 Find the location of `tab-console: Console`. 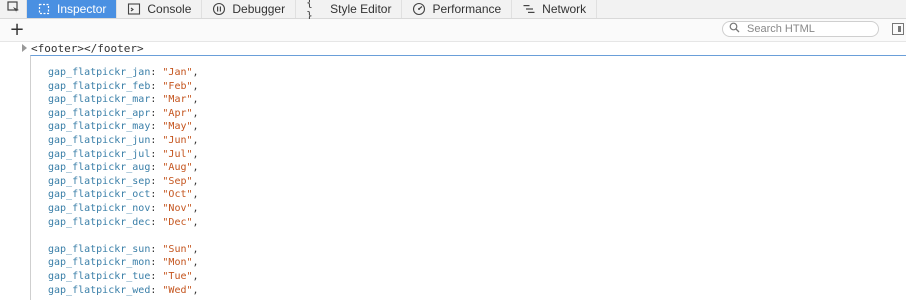

tab-console: Console is located at coordinates (160, 9).